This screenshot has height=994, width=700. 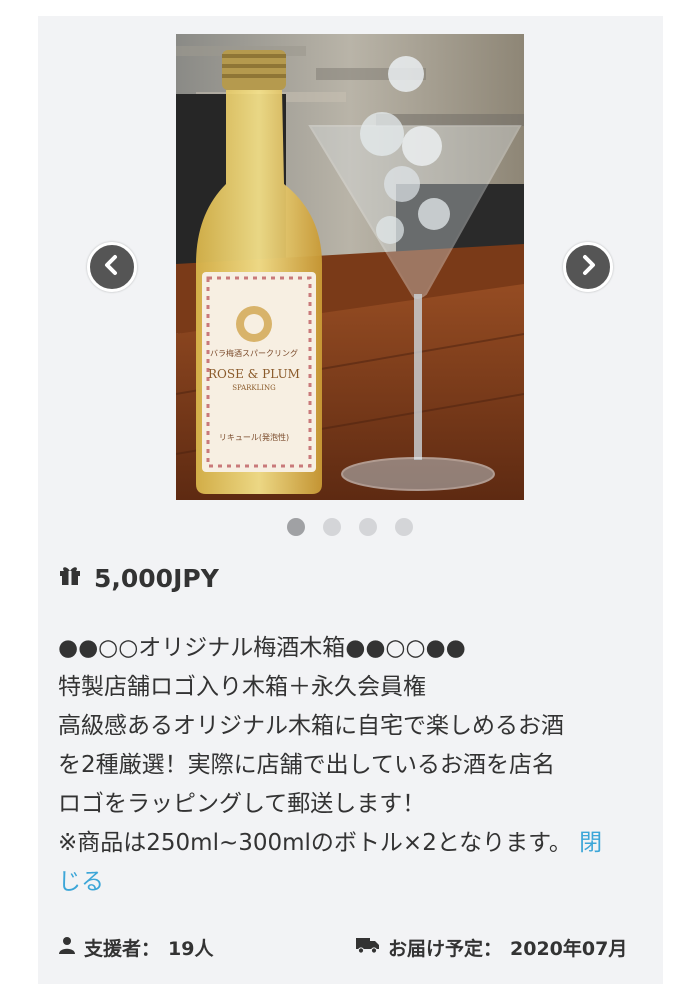 I want to click on bottle-label-line2: ROSE & PLUM, so click(x=254, y=374).